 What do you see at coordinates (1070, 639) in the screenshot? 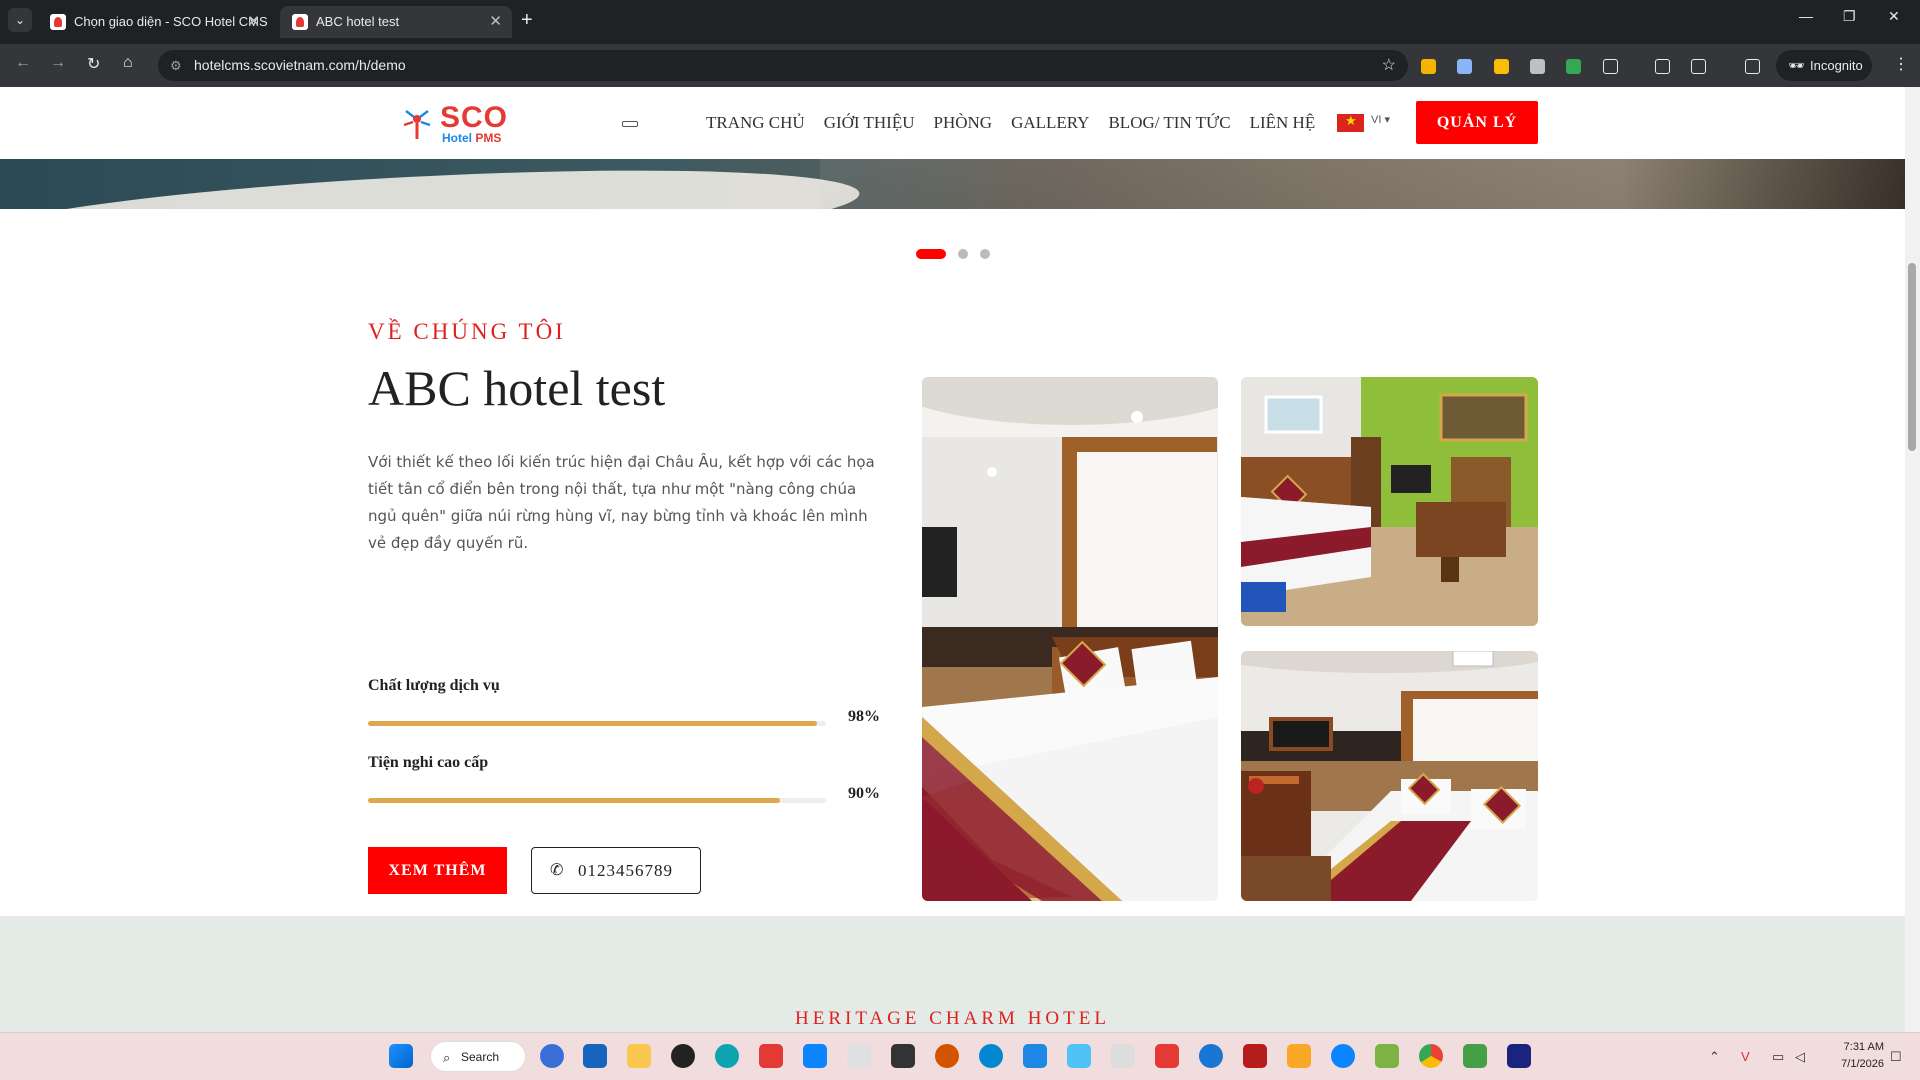
I see `room-photo-large` at bounding box center [1070, 639].